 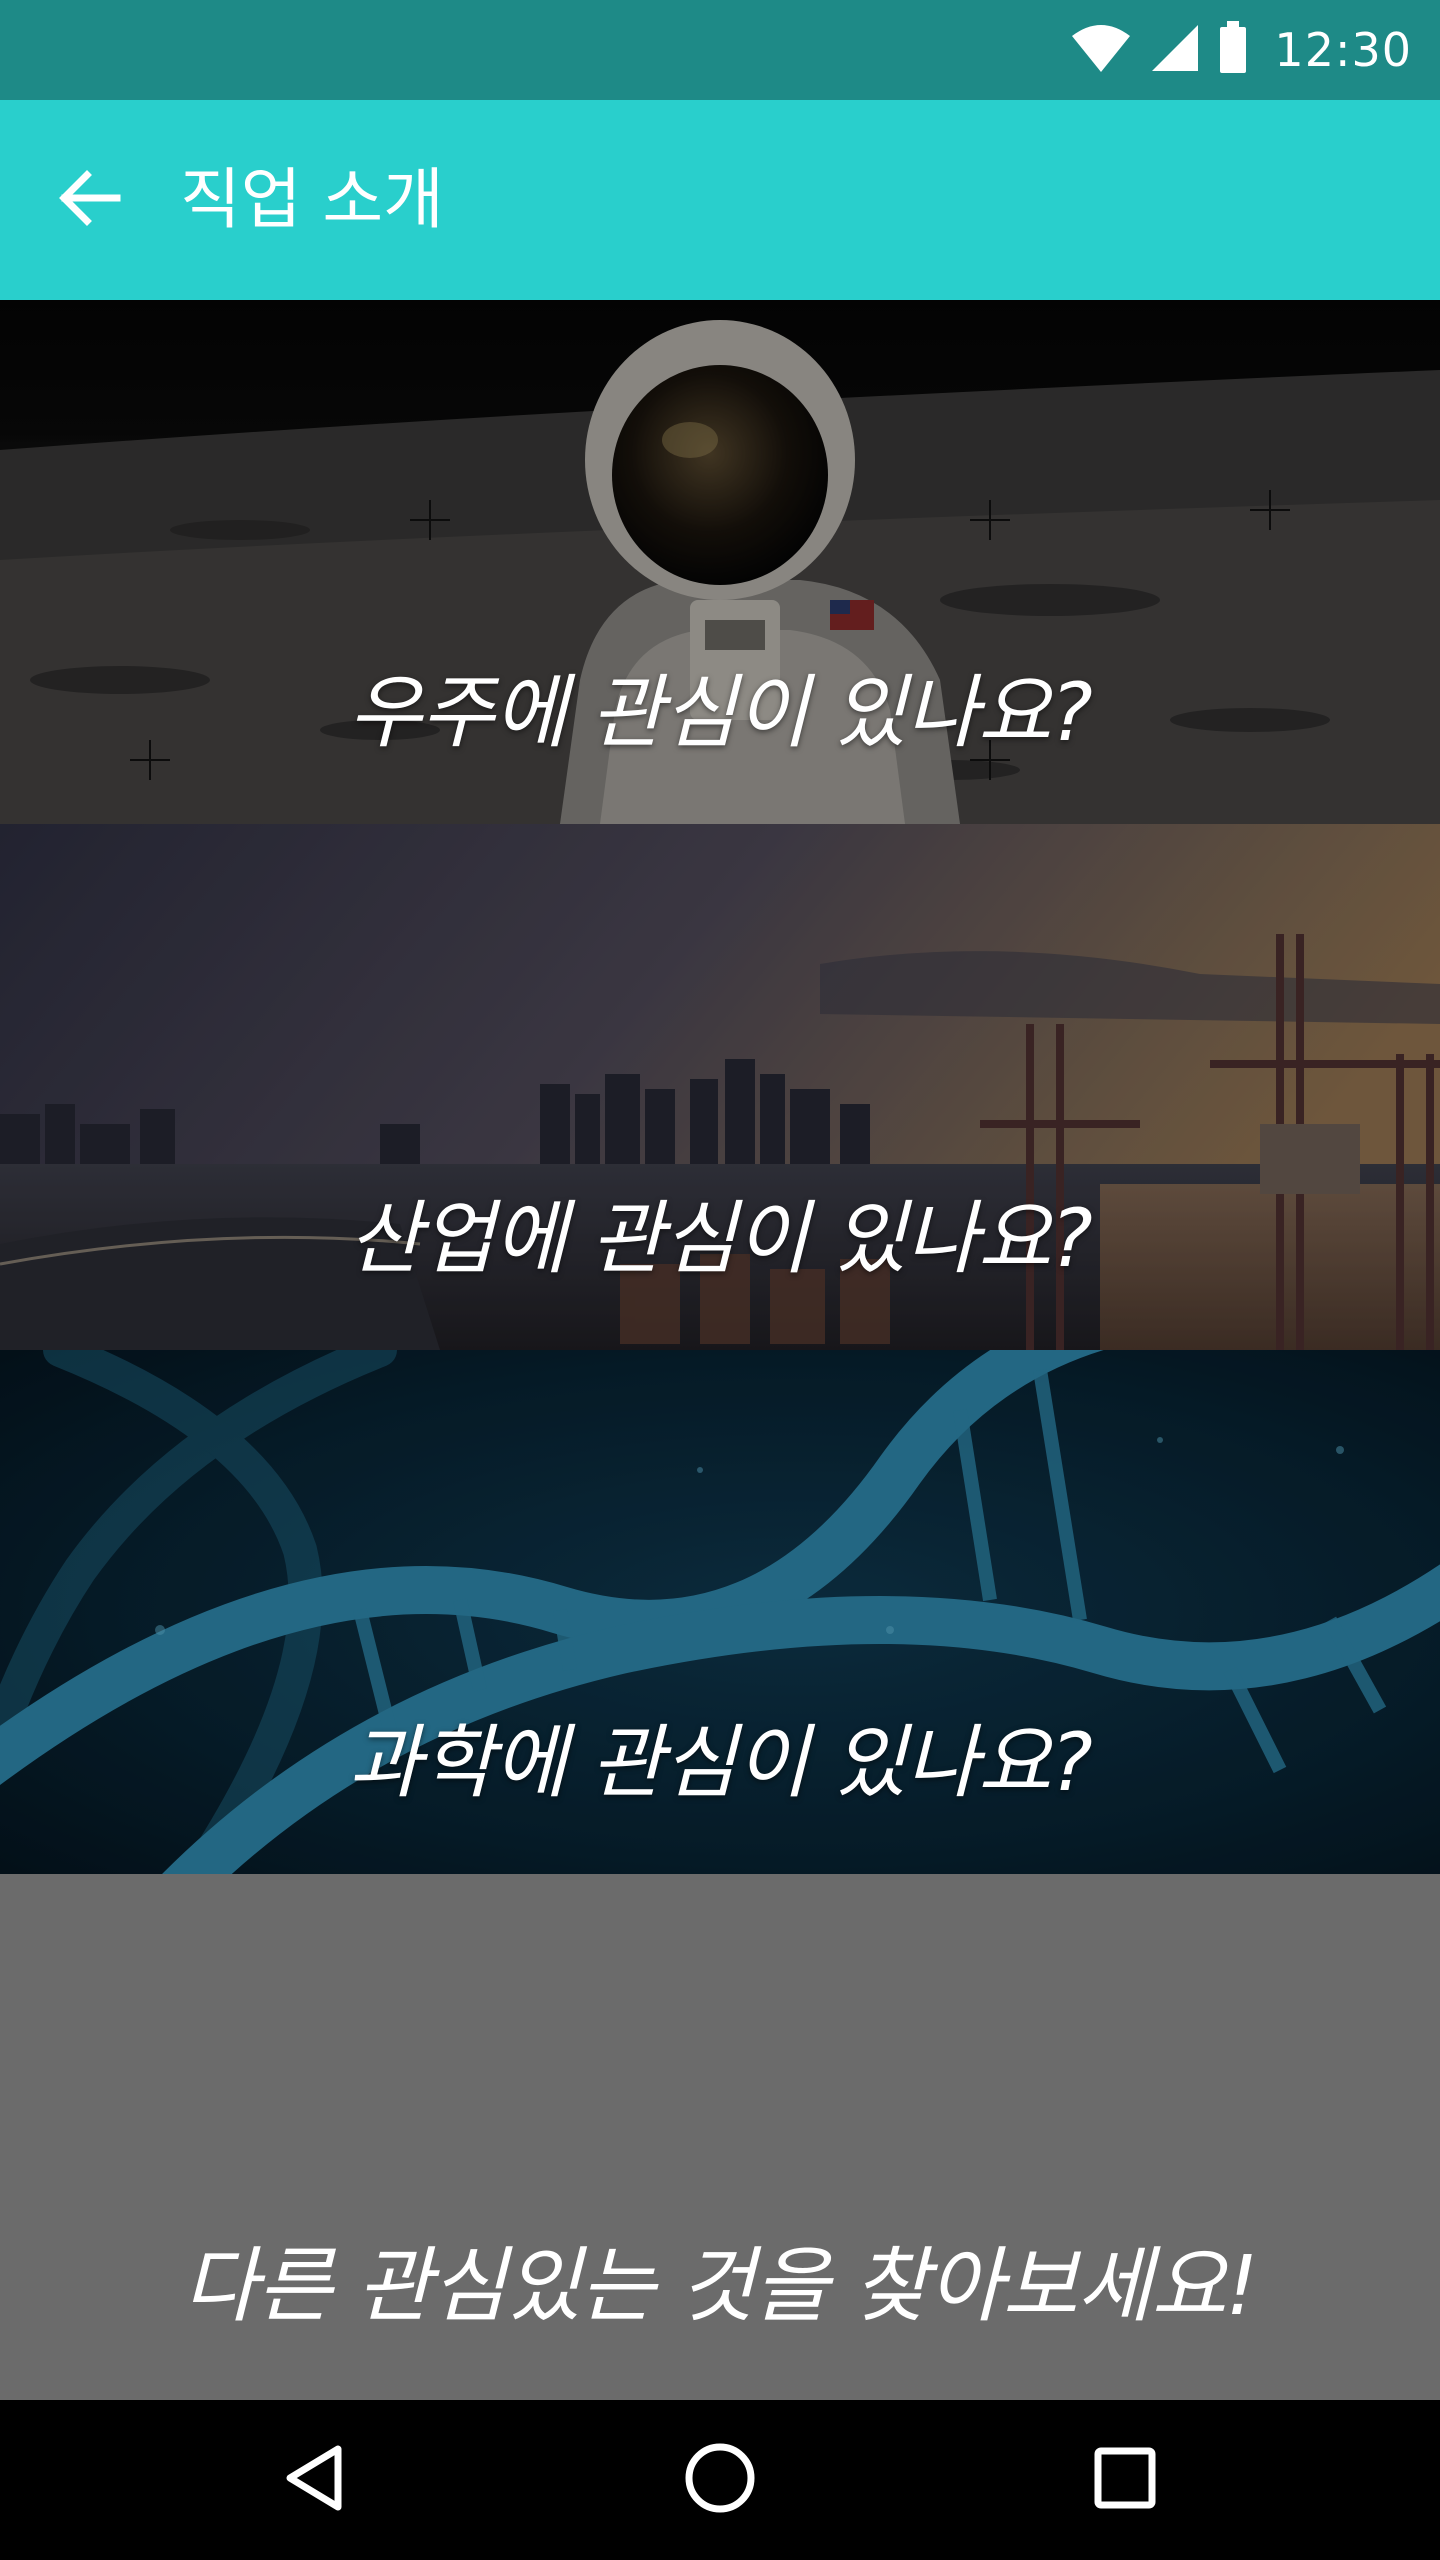 What do you see at coordinates (1233, 50) in the screenshot?
I see `battery-icon` at bounding box center [1233, 50].